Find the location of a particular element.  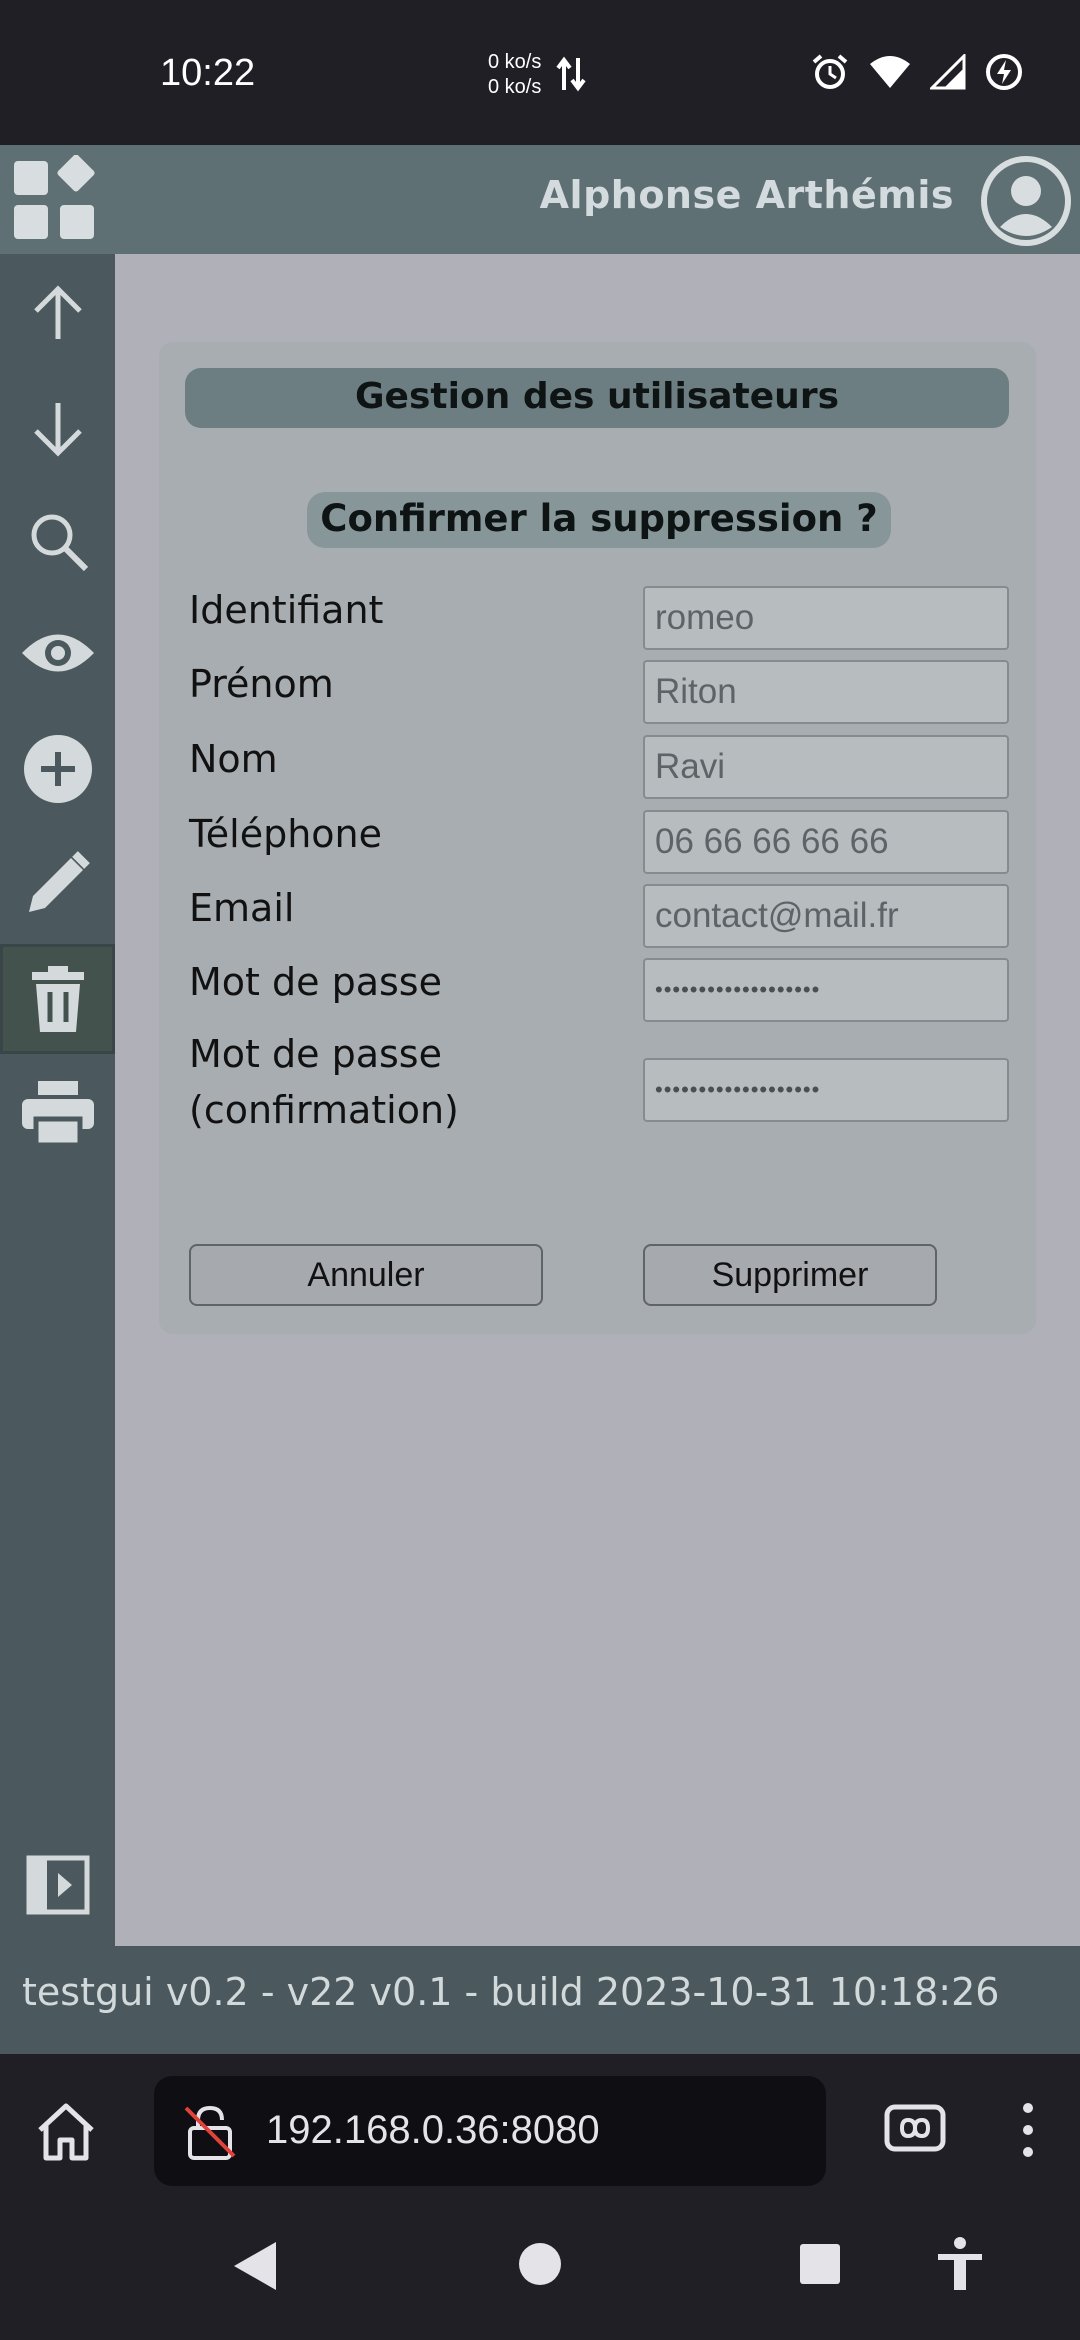

pencil-icon is located at coordinates (59, 881).